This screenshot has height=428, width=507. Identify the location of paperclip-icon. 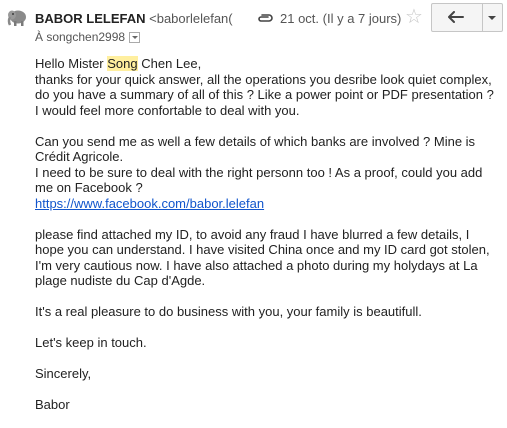
(265, 18).